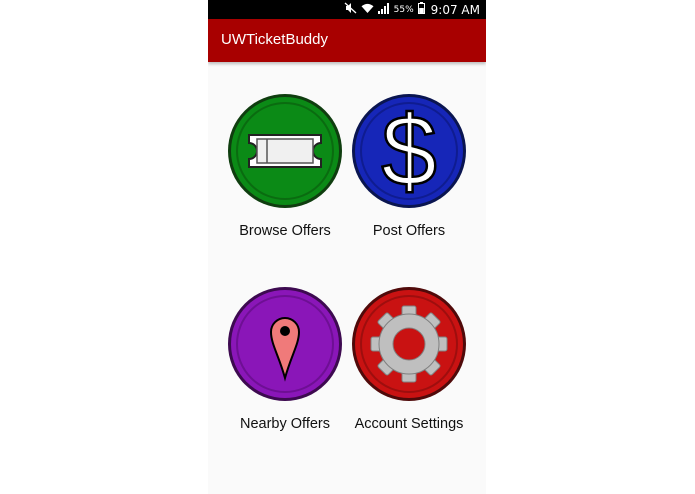  Describe the element at coordinates (455, 9) in the screenshot. I see `clock: 9:07 AM` at that location.